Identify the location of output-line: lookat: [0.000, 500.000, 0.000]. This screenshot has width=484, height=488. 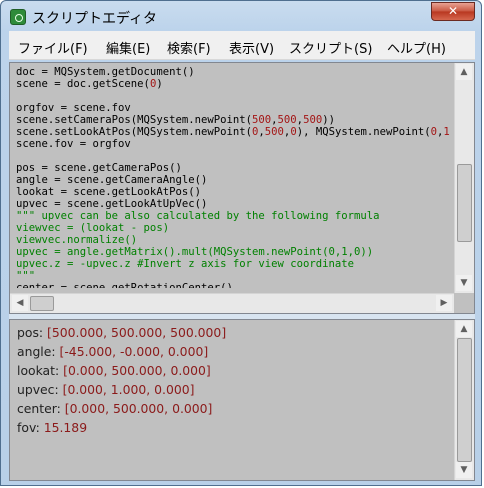
(114, 371).